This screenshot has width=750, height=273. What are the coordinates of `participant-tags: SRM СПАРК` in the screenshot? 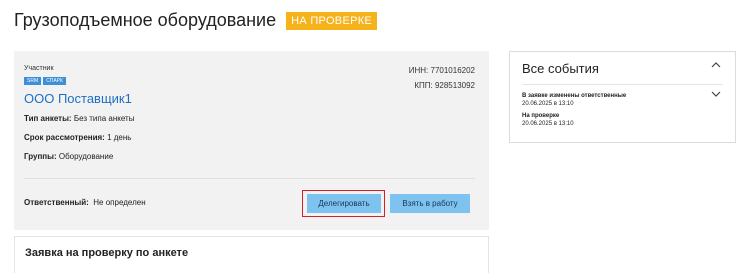 It's located at (45, 81).